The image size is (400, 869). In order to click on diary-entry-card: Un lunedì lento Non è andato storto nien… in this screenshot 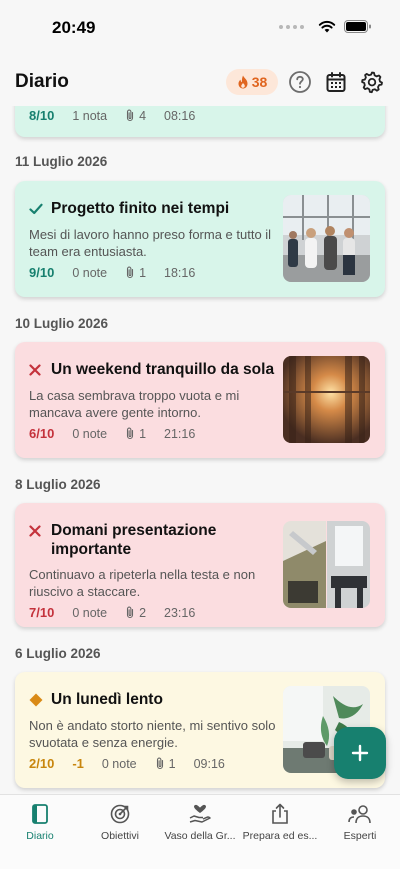, I will do `click(200, 730)`.